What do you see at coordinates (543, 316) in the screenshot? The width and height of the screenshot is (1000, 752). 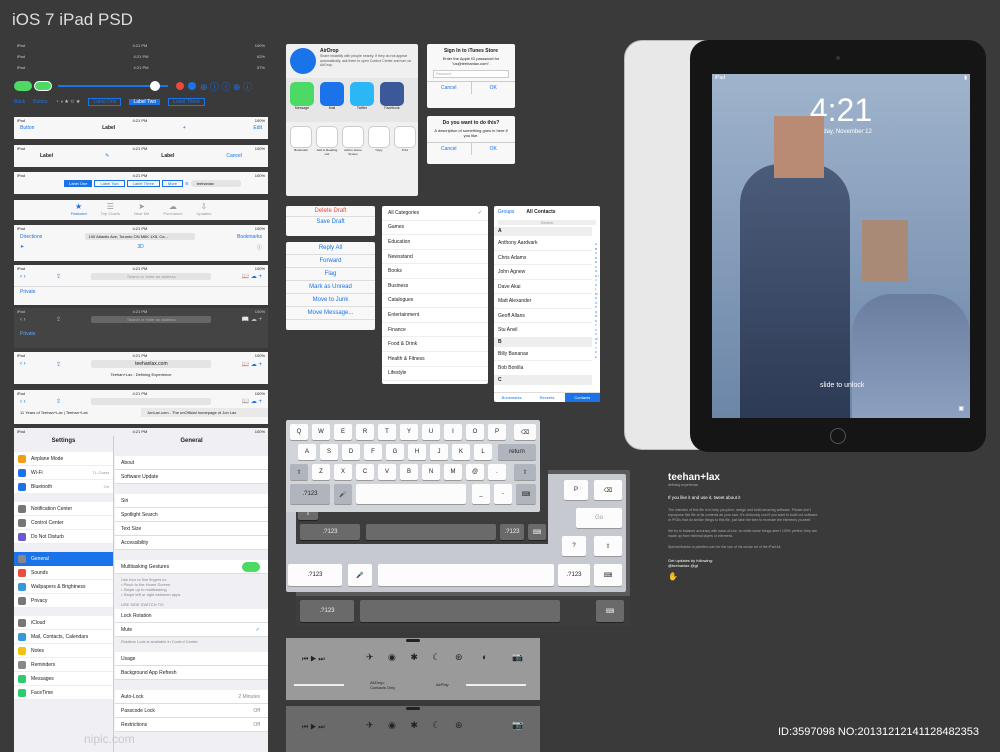 I see `contact-row: Geoff Allans` at bounding box center [543, 316].